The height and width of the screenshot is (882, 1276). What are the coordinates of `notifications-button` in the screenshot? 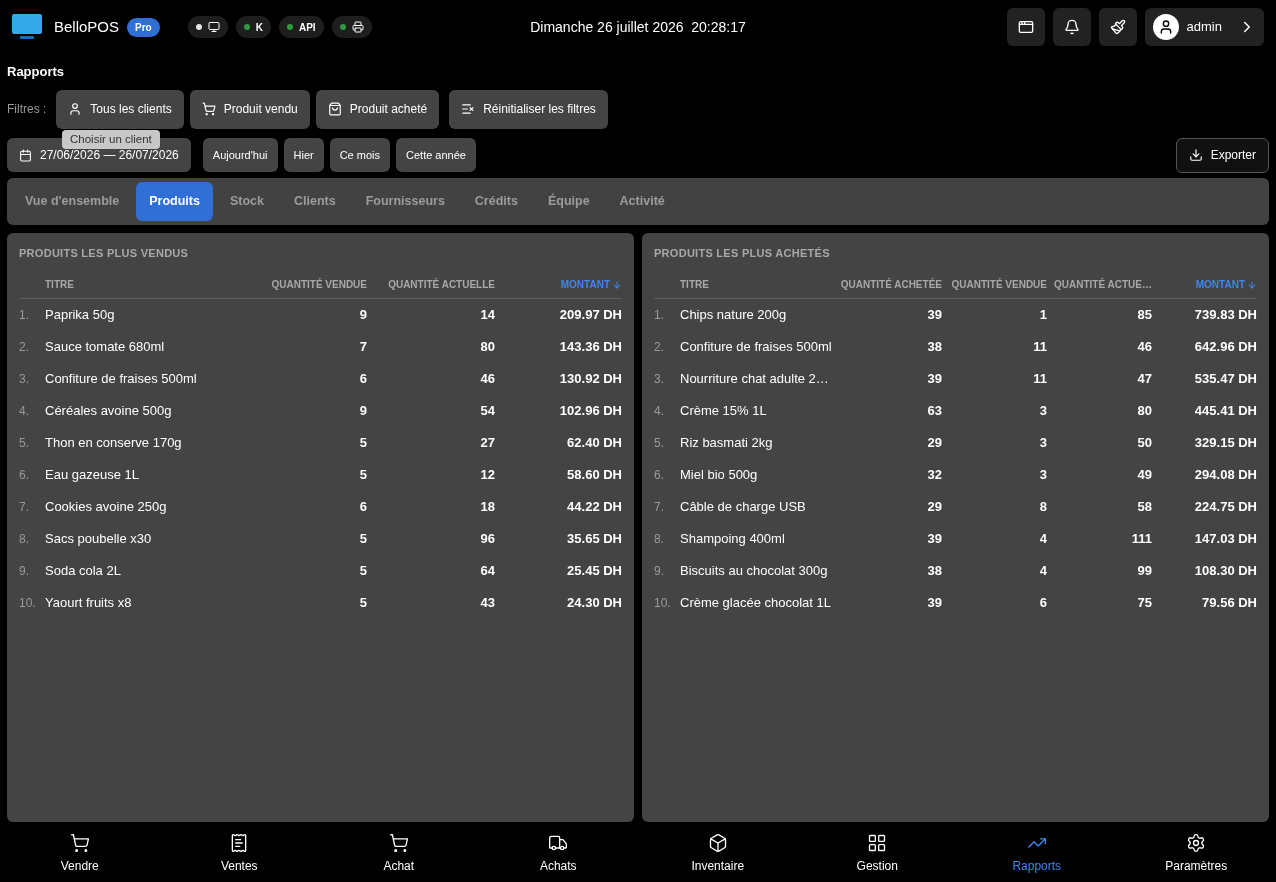 It's located at (1071, 27).